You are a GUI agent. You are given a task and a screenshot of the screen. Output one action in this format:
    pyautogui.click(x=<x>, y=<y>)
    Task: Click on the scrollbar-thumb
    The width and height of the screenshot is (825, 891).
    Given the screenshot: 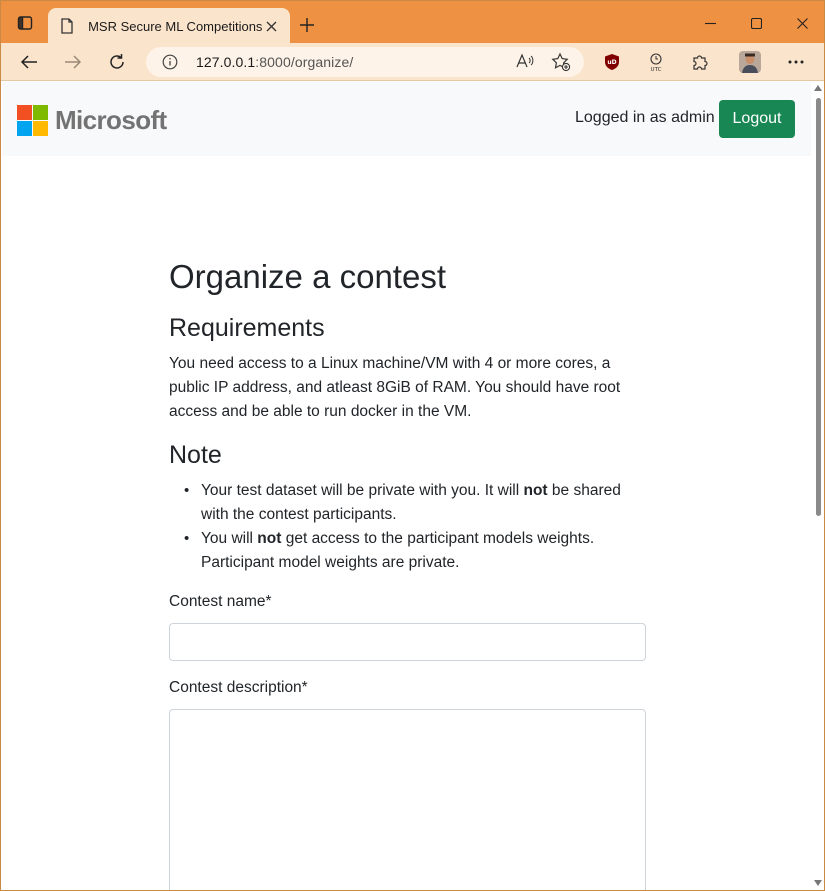 What is the action you would take?
    pyautogui.click(x=818, y=307)
    